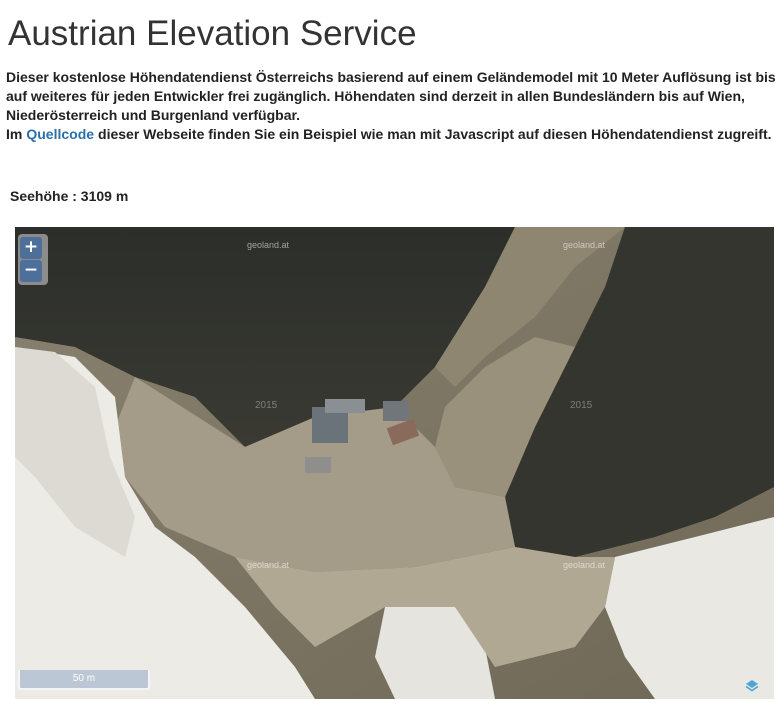 Image resolution: width=784 pixels, height=712 pixels. I want to click on source-code-link: Quellcode, so click(60, 134).